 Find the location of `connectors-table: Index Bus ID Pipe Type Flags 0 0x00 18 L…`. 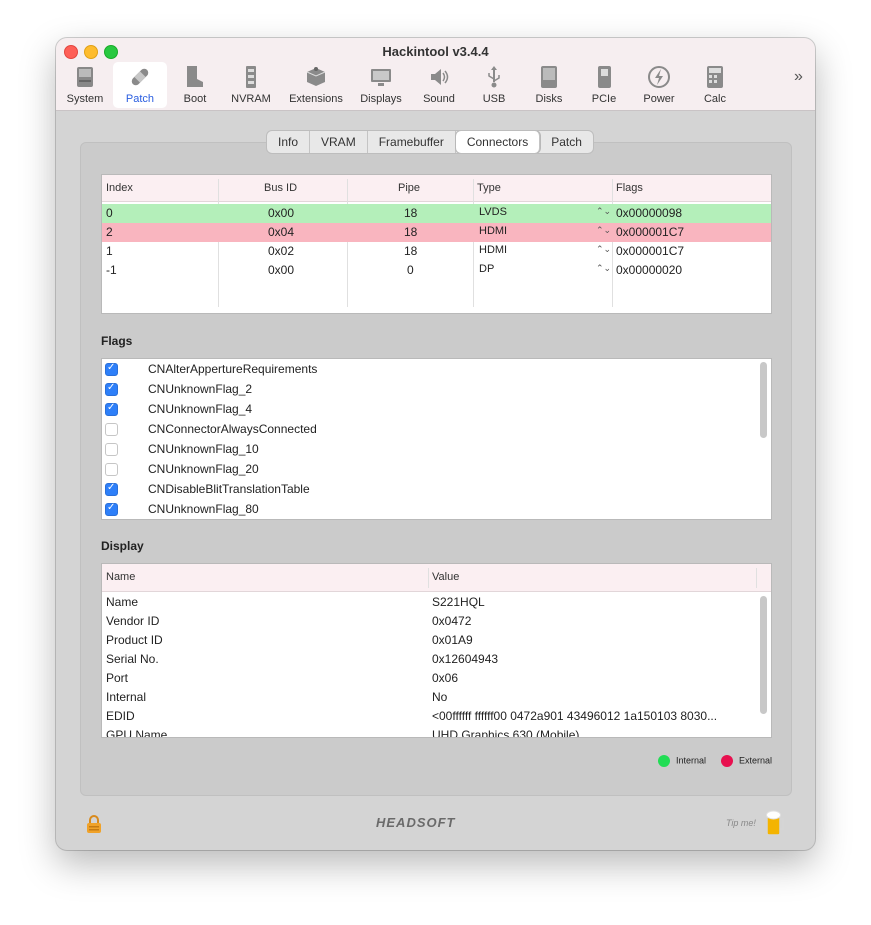

connectors-table: Index Bus ID Pipe Type Flags 0 0x00 18 L… is located at coordinates (436, 244).